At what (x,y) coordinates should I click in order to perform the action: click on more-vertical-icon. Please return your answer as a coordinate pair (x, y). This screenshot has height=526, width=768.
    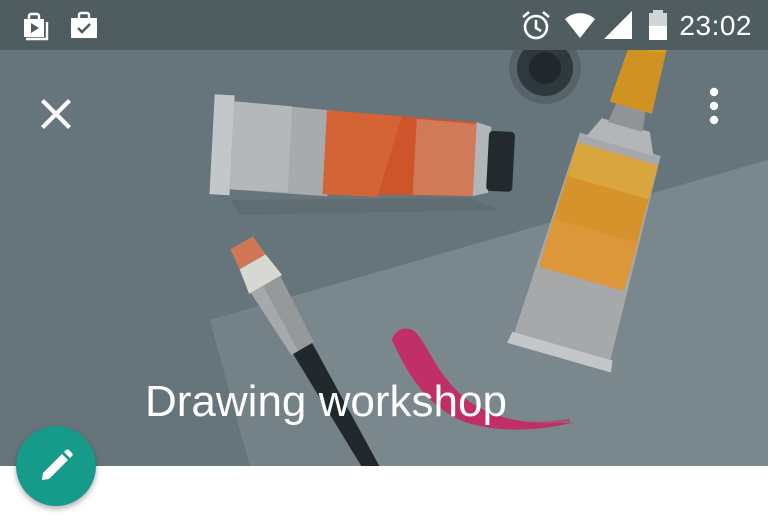
    Looking at the image, I should click on (714, 106).